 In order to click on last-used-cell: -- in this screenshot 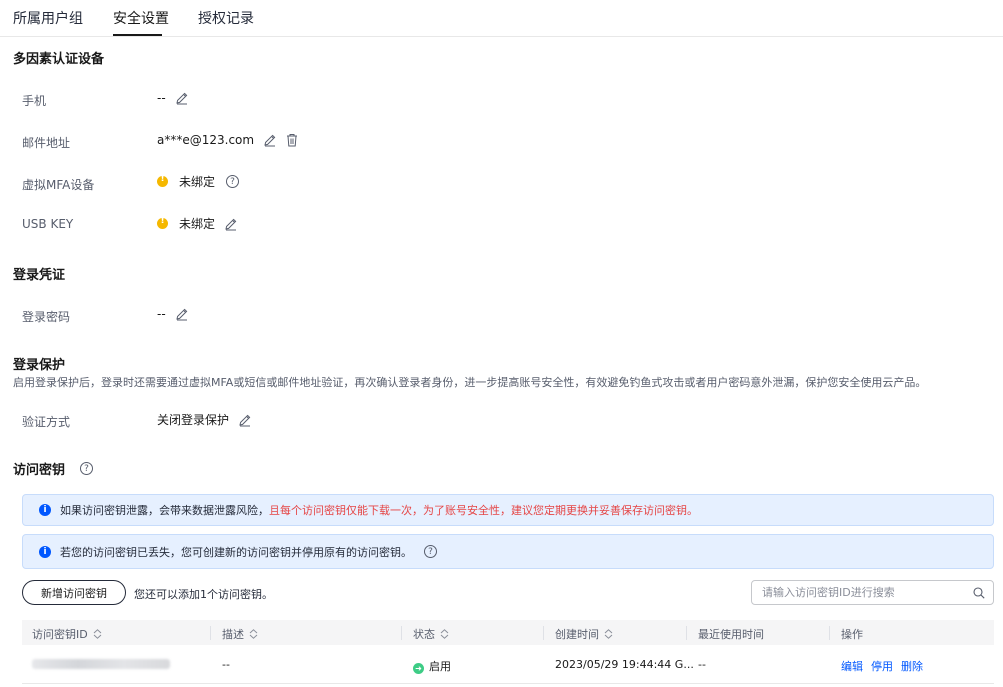, I will do `click(702, 664)`.